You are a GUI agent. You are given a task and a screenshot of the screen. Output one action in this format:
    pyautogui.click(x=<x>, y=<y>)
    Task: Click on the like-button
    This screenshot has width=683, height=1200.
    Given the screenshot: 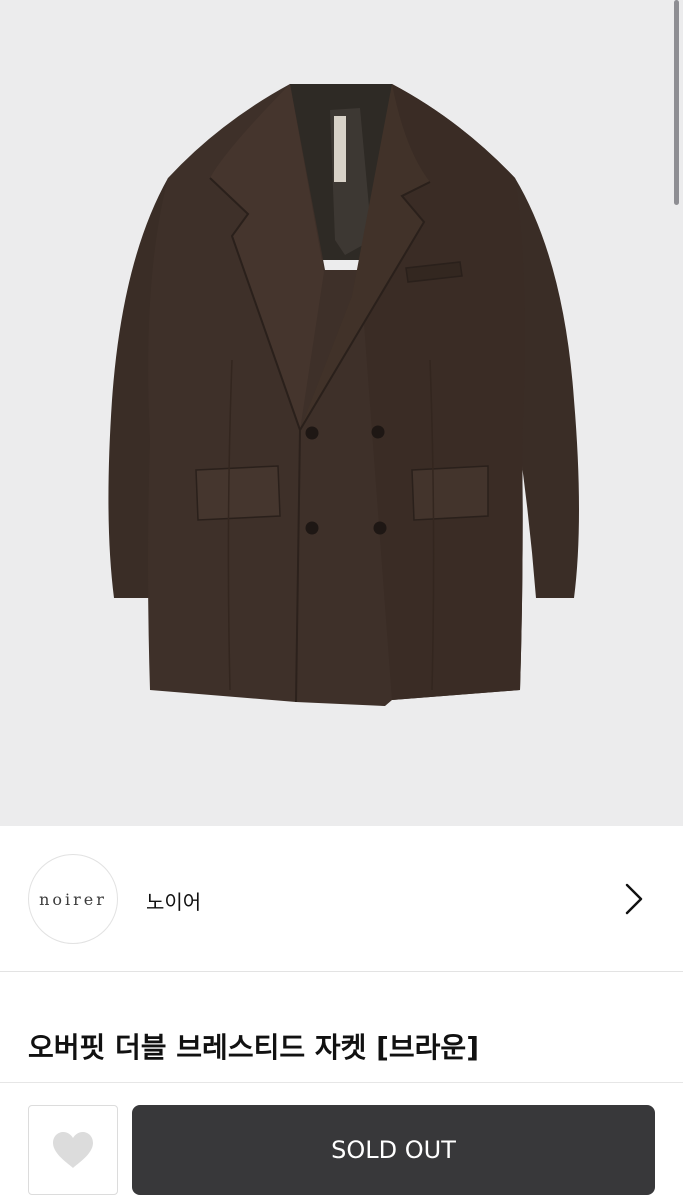 What is the action you would take?
    pyautogui.click(x=73, y=1150)
    